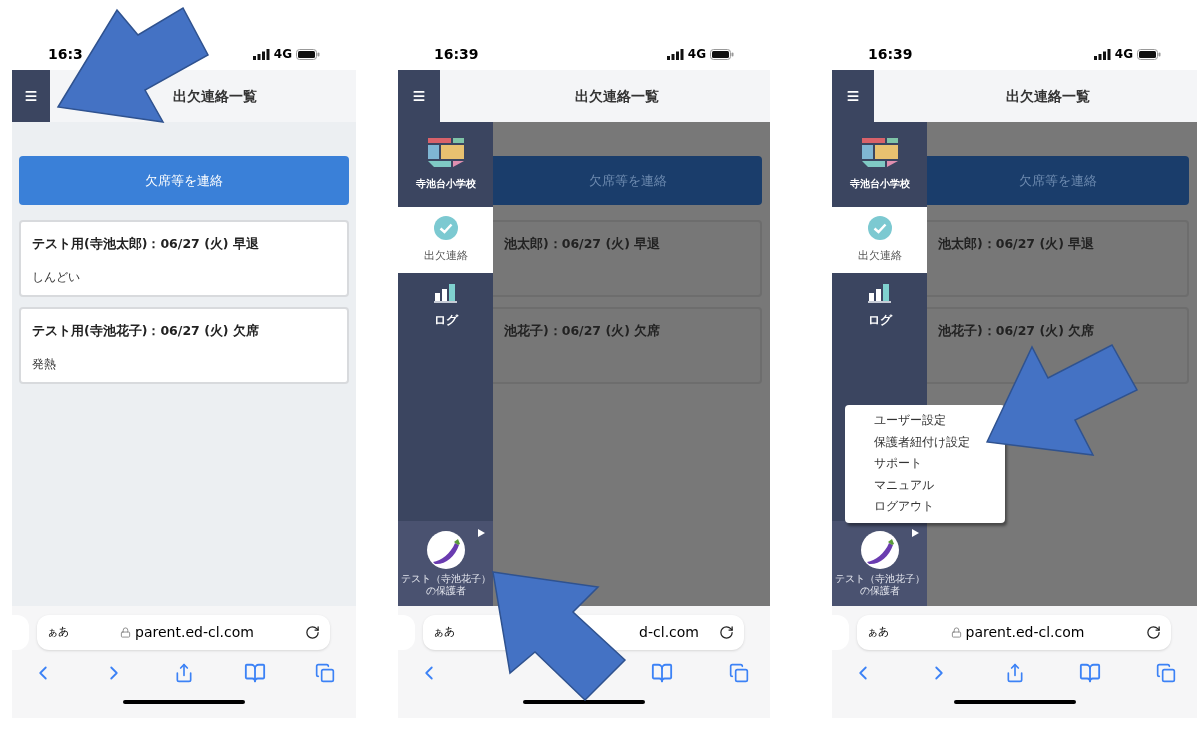  Describe the element at coordinates (184, 673) in the screenshot. I see `share-icon` at that location.